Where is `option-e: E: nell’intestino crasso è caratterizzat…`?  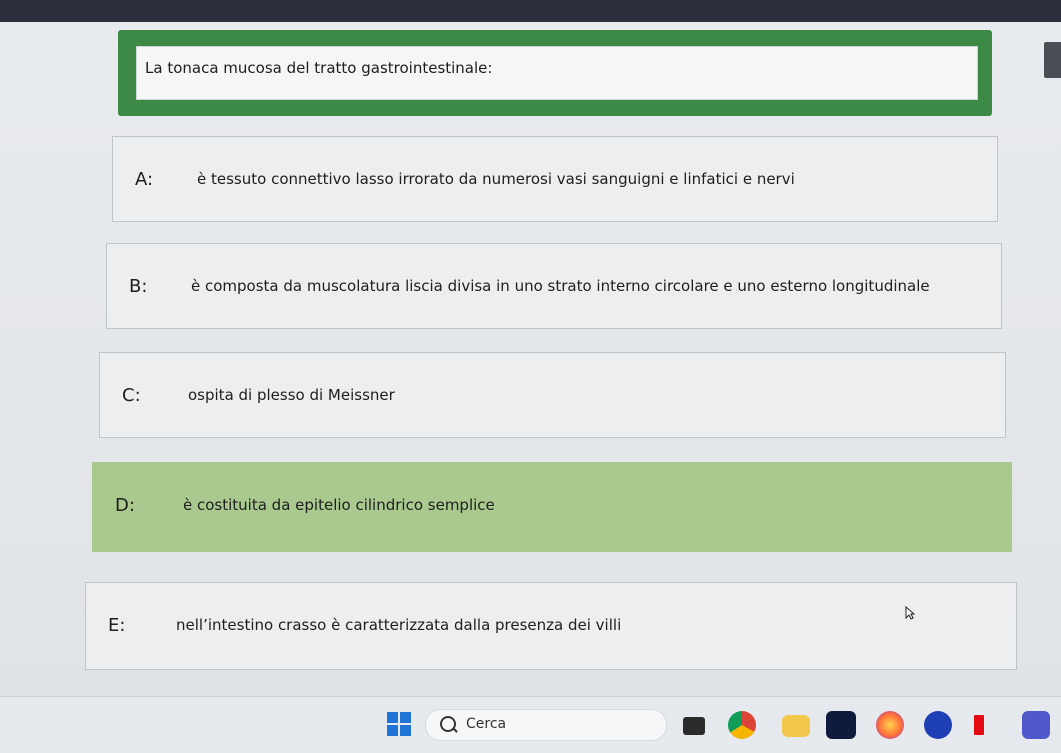
option-e: E: nell’intestino crasso è caratterizzat… is located at coordinates (551, 626).